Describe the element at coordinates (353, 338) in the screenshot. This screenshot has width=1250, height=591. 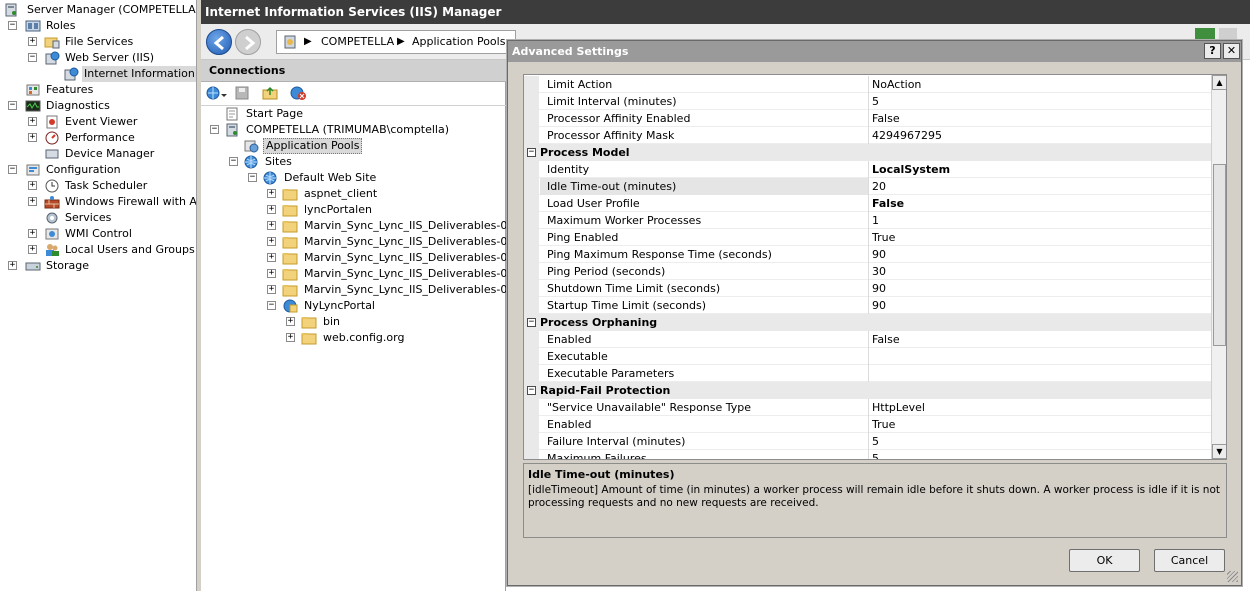
I see `connection-tree-item-web-config-org: + web.config.org` at that location.